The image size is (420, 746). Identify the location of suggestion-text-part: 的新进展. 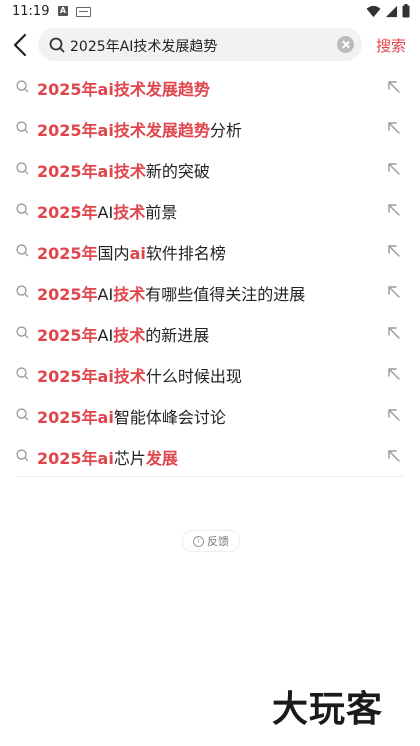
(177, 335).